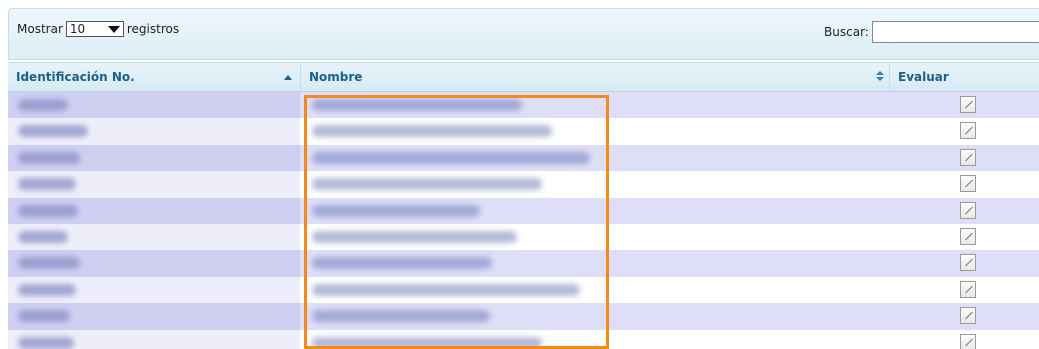 The width and height of the screenshot is (1039, 349). Describe the element at coordinates (964, 77) in the screenshot. I see `column-header-evaluar: Evaluar` at that location.